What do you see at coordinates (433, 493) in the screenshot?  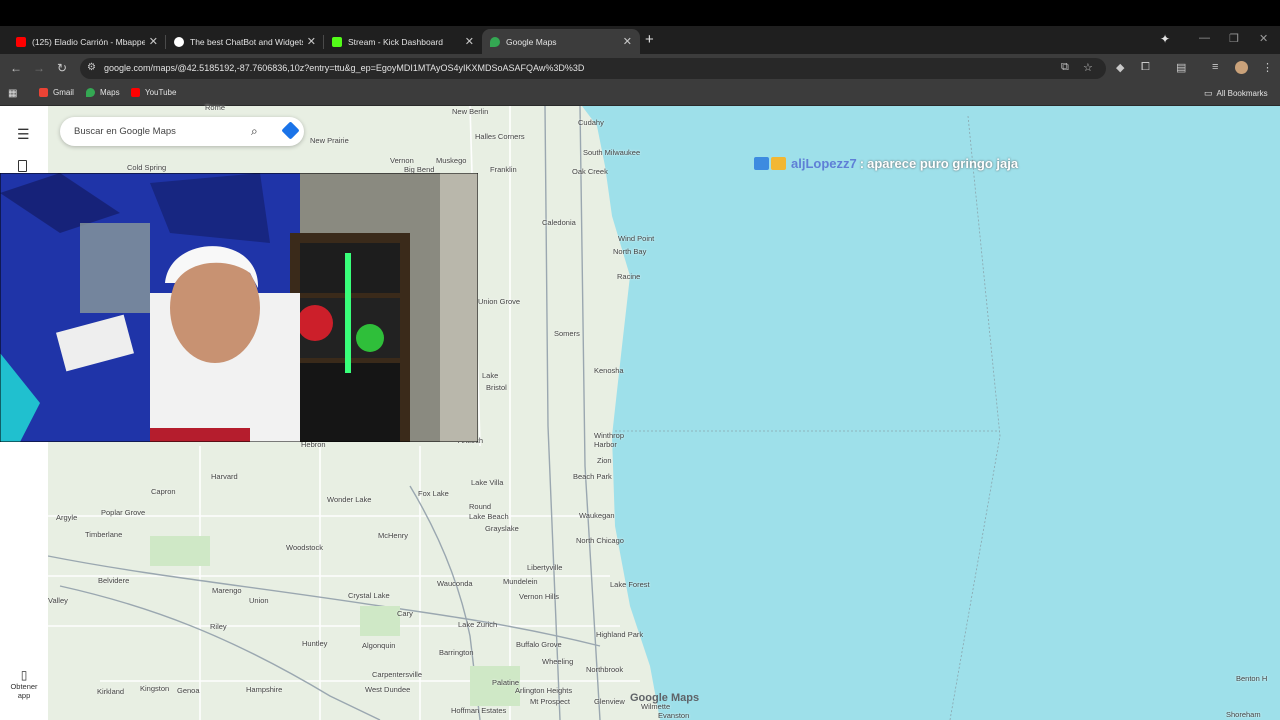 I see `place-label: Fox Lake` at bounding box center [433, 493].